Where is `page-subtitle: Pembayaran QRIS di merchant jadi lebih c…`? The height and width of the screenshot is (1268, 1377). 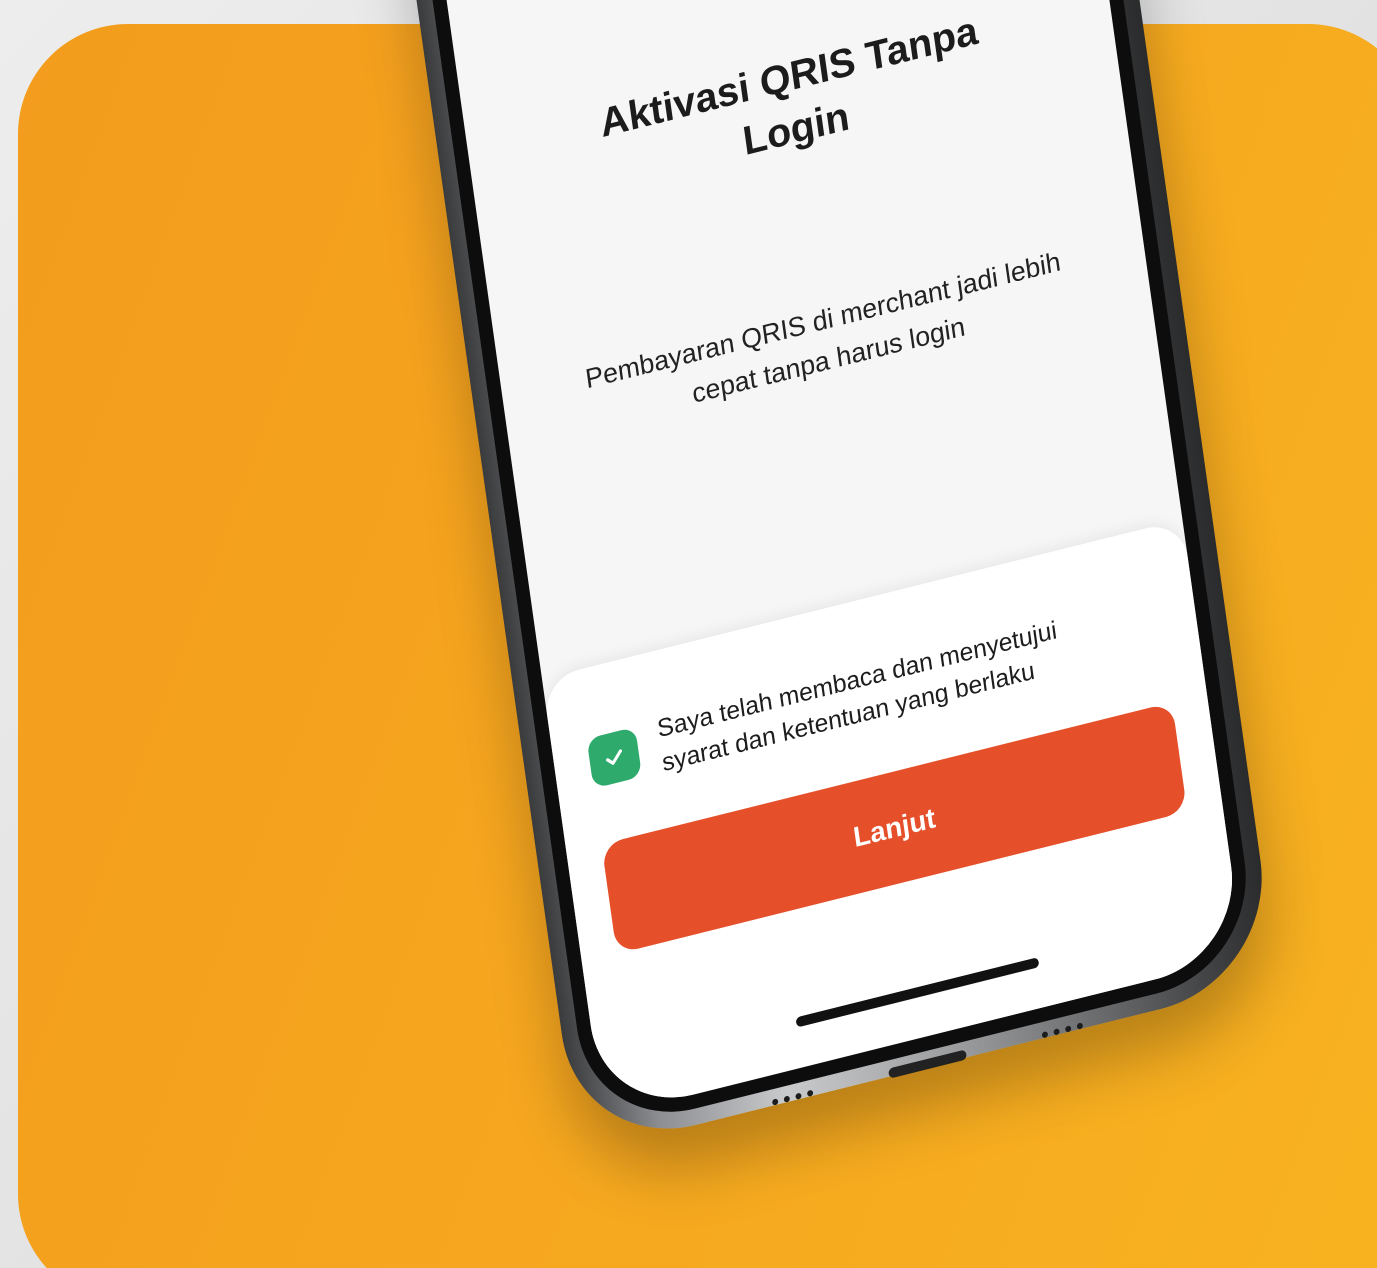
page-subtitle: Pembayaran QRIS di merchant jadi lebih c… is located at coordinates (826, 340).